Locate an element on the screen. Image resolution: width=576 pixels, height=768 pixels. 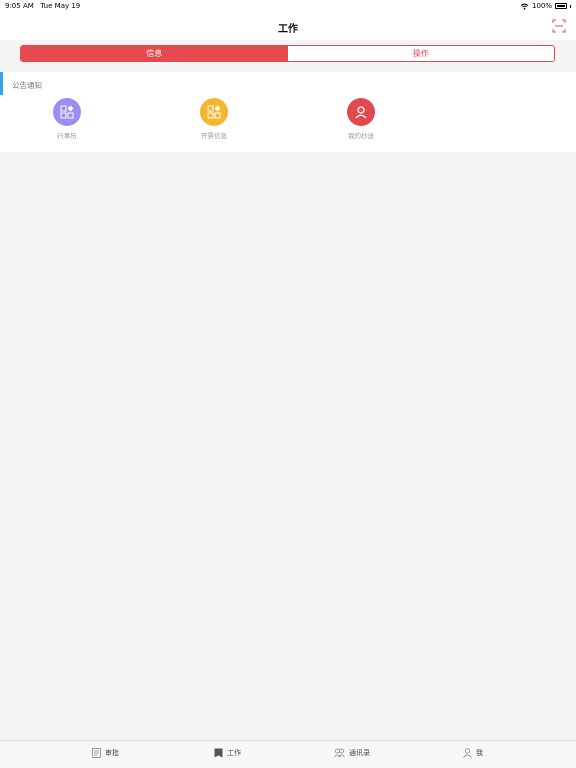
battery-percent: 100% is located at coordinates (541, 6).